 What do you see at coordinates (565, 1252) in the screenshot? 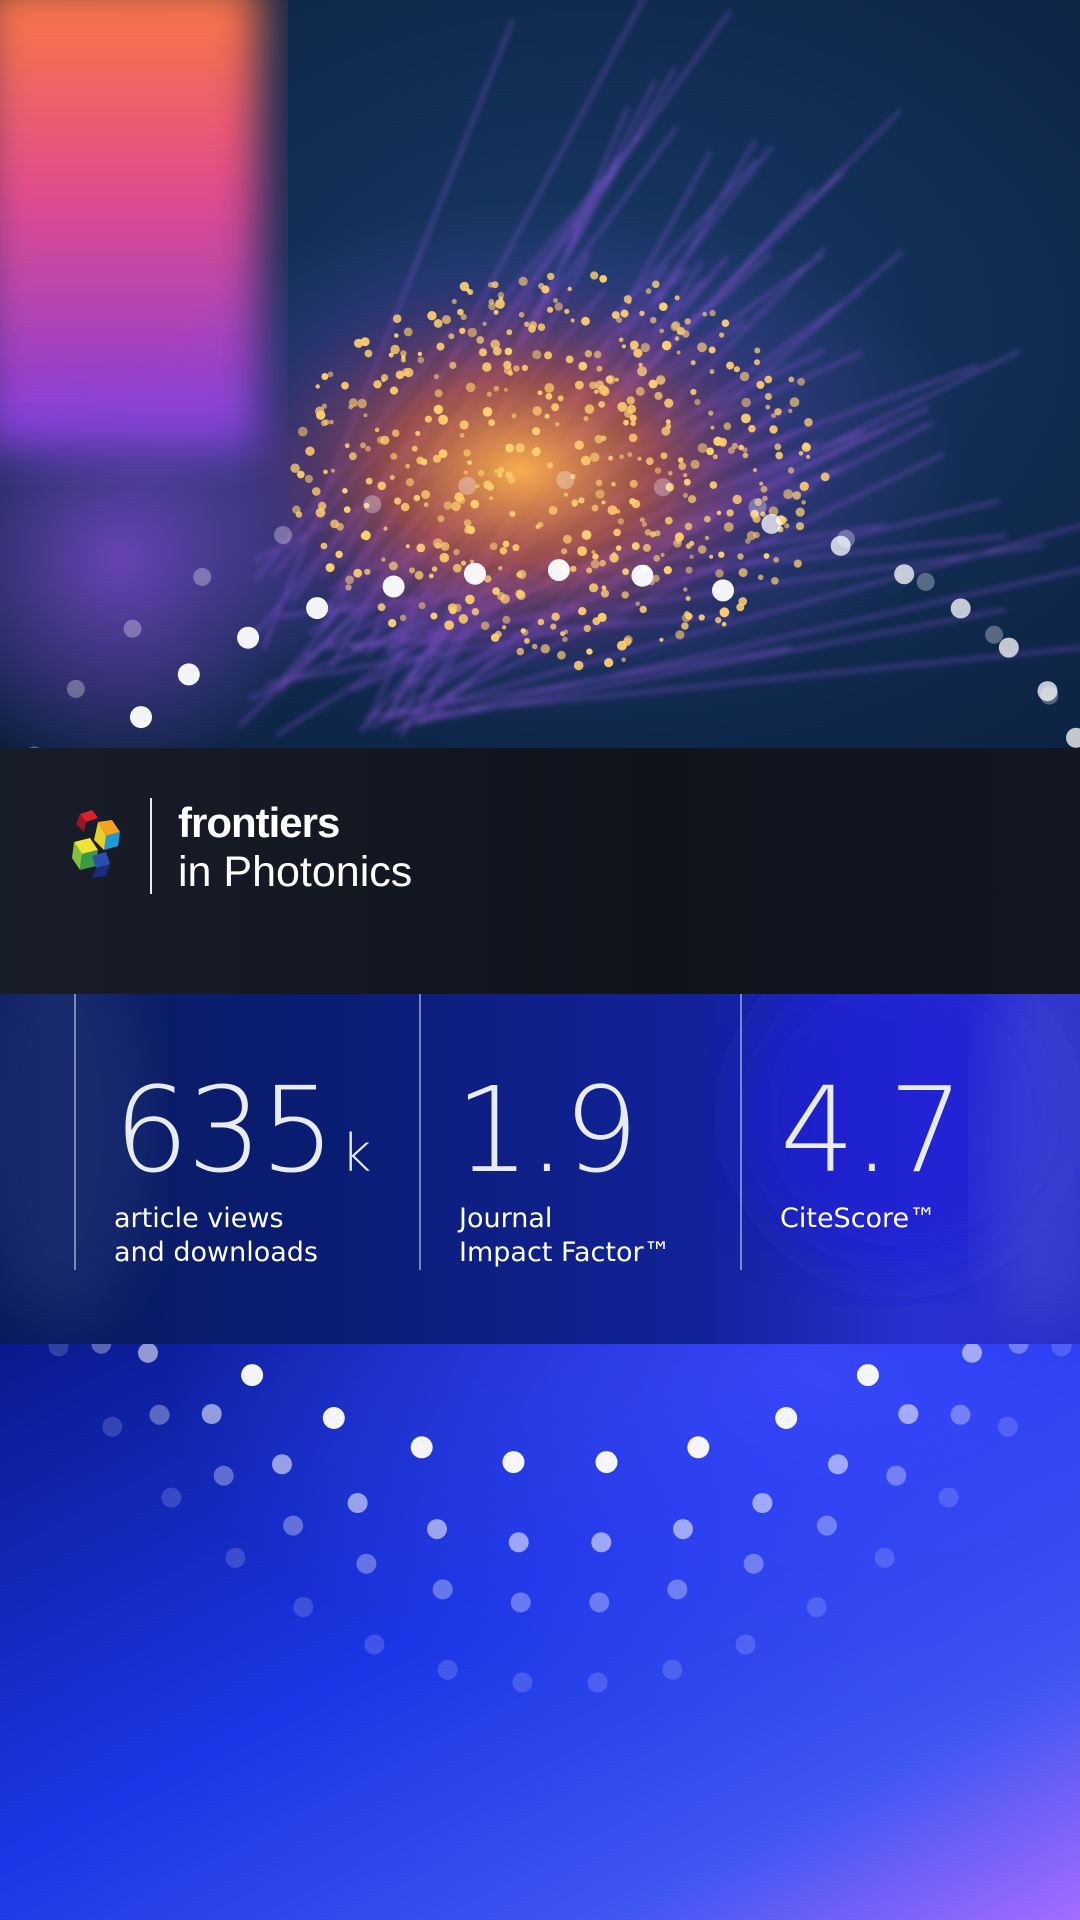
I see `impact-factor-label-line: Impact Factor™` at bounding box center [565, 1252].